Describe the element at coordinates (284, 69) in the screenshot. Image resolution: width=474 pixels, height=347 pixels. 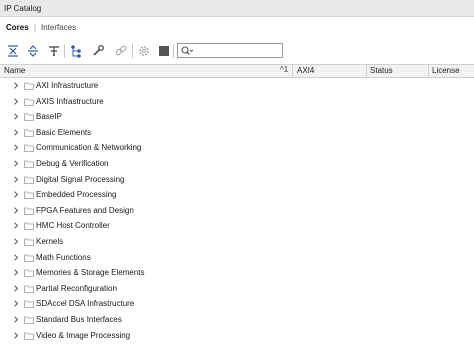
I see `sort-ascending-indicator: ^1` at that location.